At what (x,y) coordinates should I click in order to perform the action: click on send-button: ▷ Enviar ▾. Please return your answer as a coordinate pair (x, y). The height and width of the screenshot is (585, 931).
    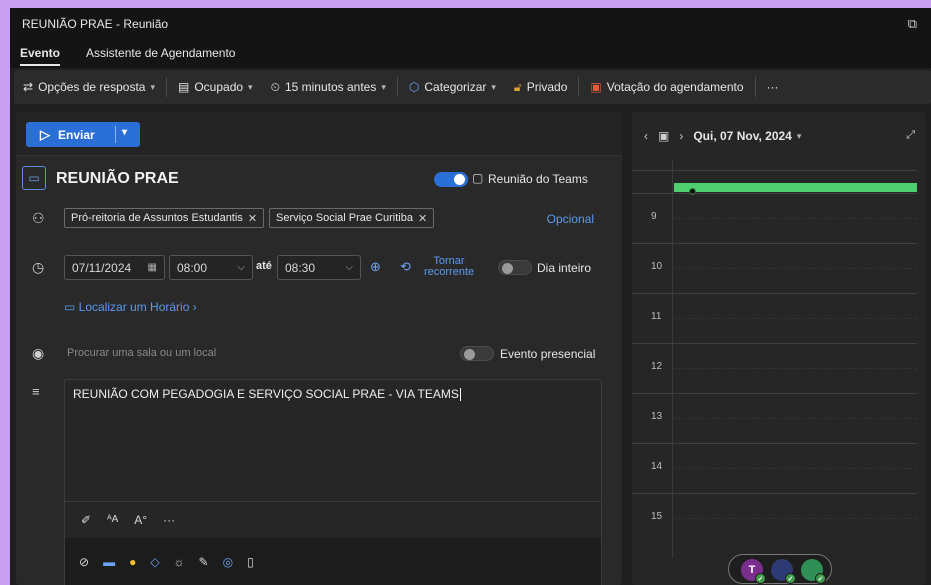
    Looking at the image, I should click on (83, 134).